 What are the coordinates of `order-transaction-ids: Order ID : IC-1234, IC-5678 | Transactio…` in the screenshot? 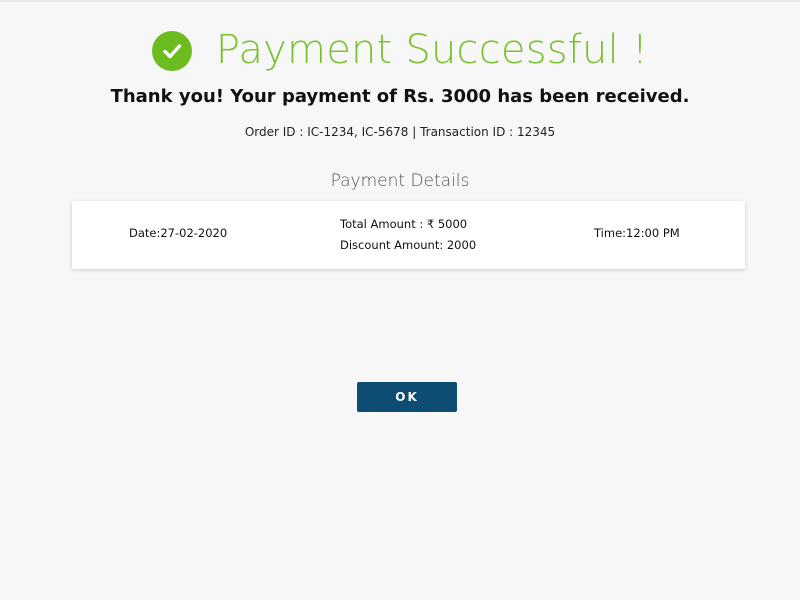 It's located at (400, 132).